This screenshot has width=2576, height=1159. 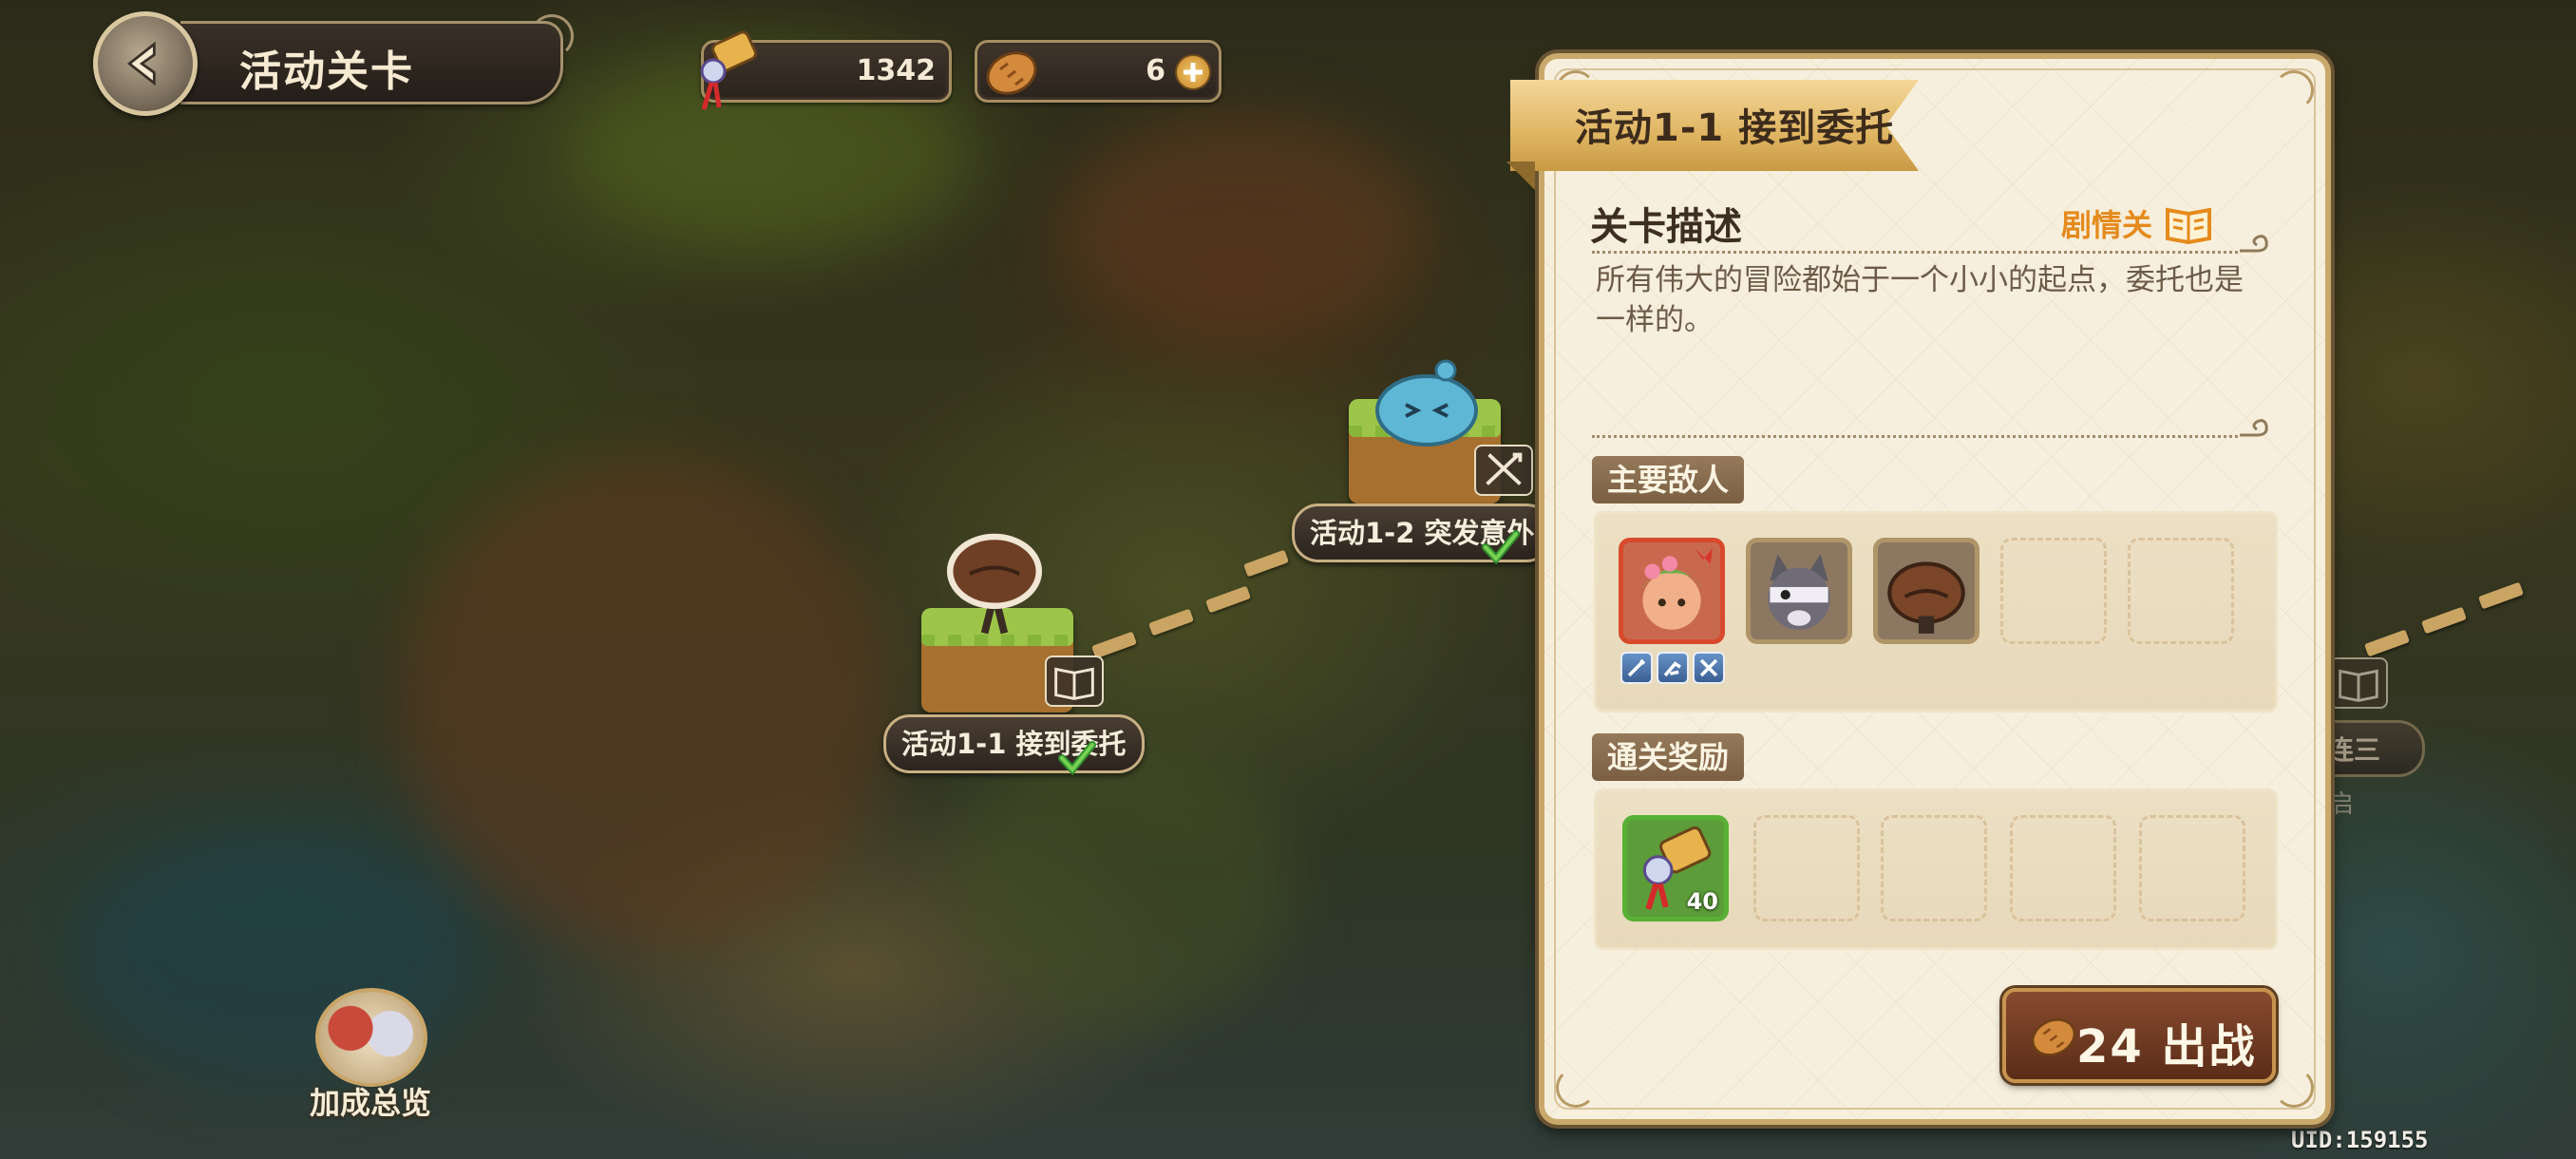 What do you see at coordinates (1668, 757) in the screenshot?
I see `rewards-section-title: 通关奖励` at bounding box center [1668, 757].